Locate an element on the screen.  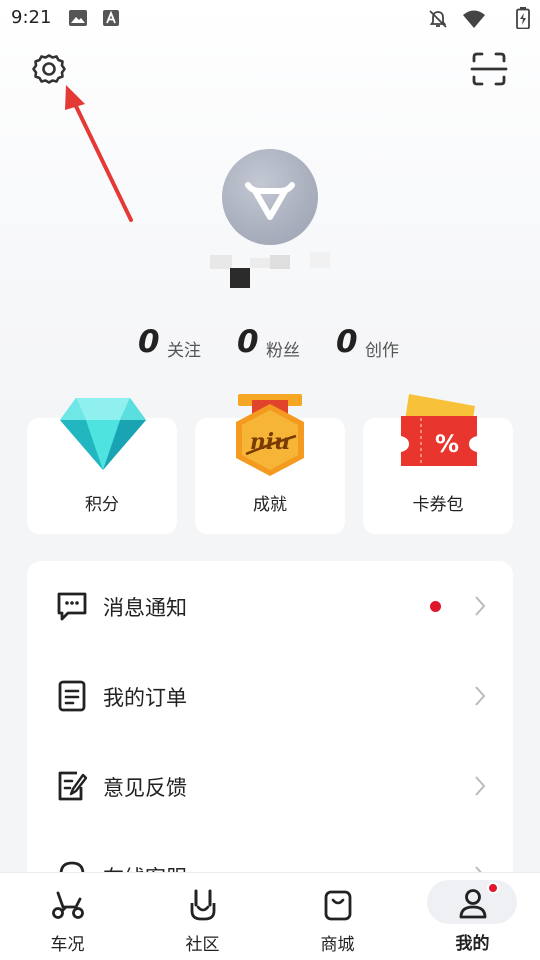
unread-dot is located at coordinates (435, 606).